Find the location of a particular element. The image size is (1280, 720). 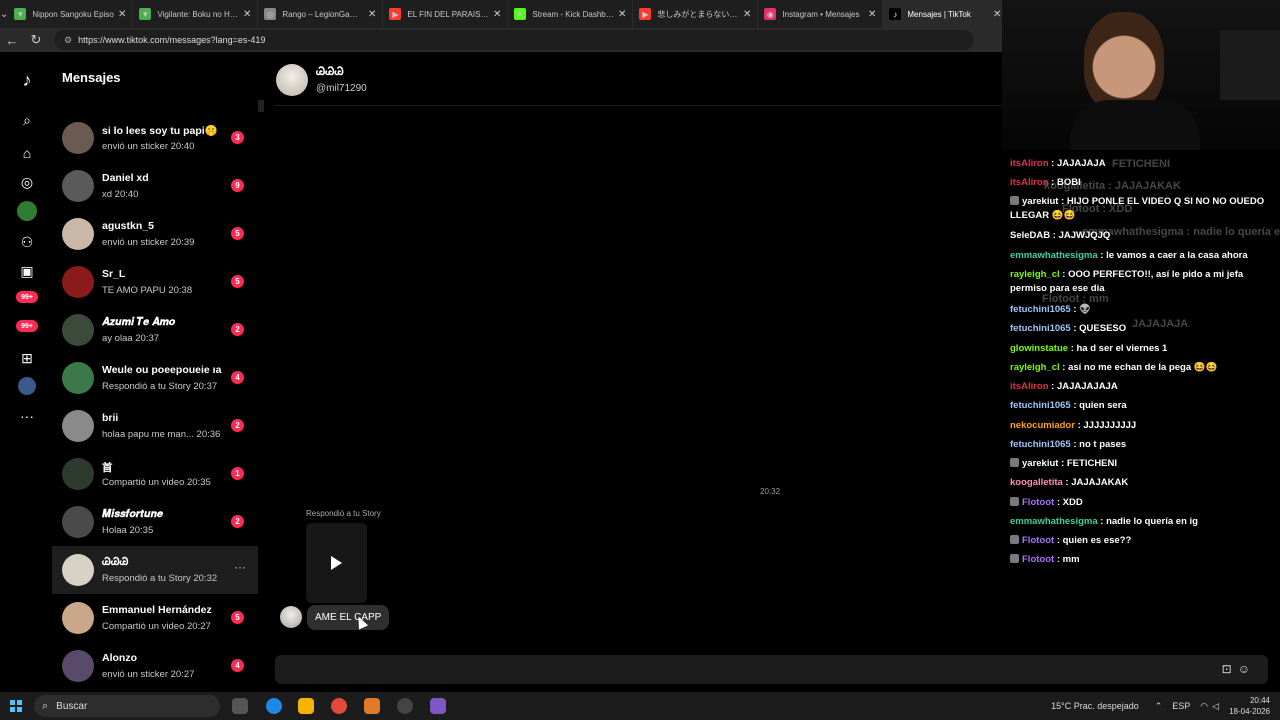

conversation-item: 𝑨𝒛𝒖𝒎𝒊 𝑻𝒆 𝑨𝒎𝒐 ay olaa 20:37 2 is located at coordinates (155, 330).